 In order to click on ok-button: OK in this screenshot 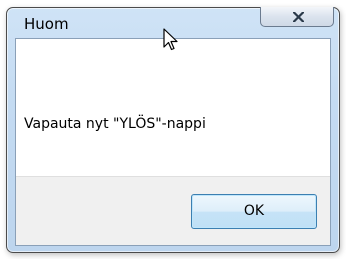, I will do `click(254, 211)`.